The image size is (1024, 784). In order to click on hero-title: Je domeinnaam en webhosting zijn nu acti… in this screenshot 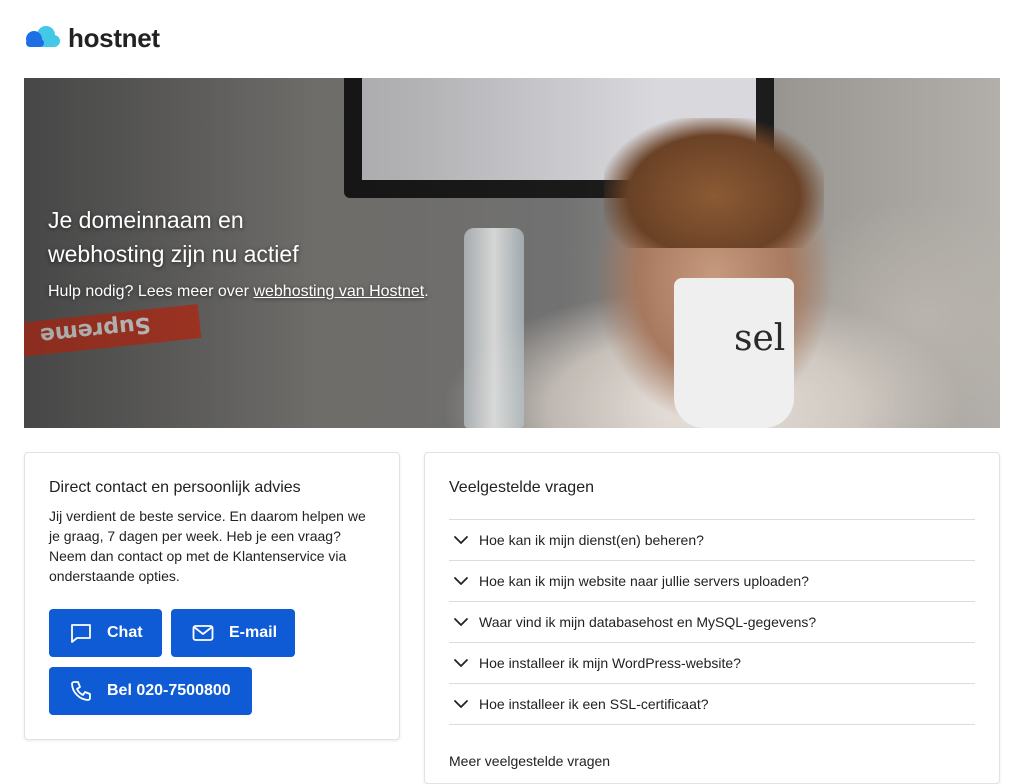, I will do `click(258, 237)`.